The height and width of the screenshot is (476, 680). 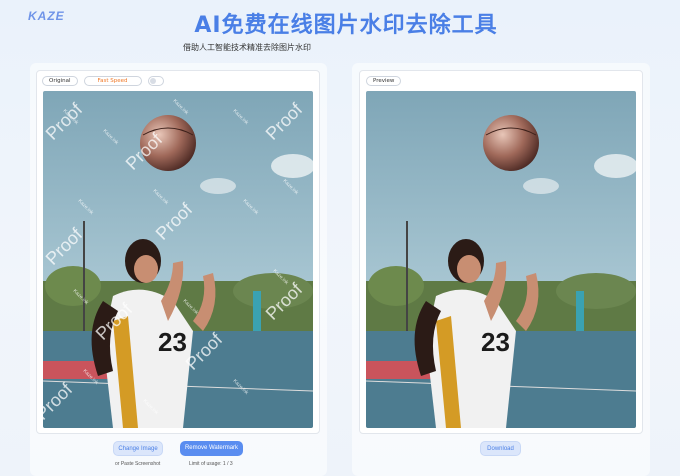 What do you see at coordinates (500, 448) in the screenshot?
I see `download-button: Download` at bounding box center [500, 448].